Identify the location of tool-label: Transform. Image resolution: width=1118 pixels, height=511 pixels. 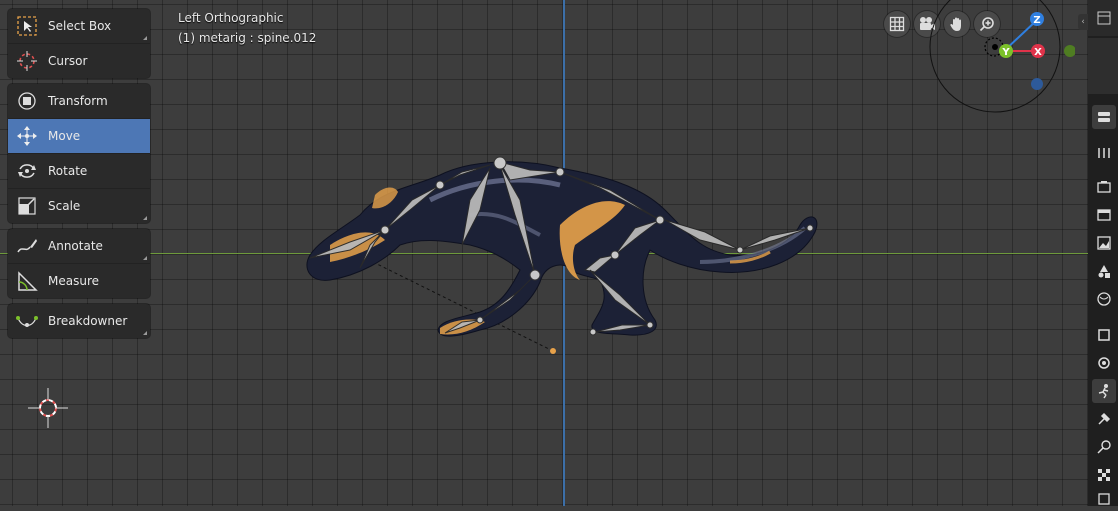
(78, 101).